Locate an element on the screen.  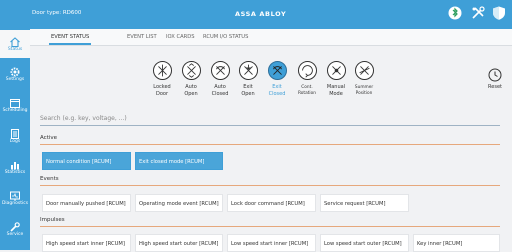
section-heading-impulses: Impulses is located at coordinates (270, 222).